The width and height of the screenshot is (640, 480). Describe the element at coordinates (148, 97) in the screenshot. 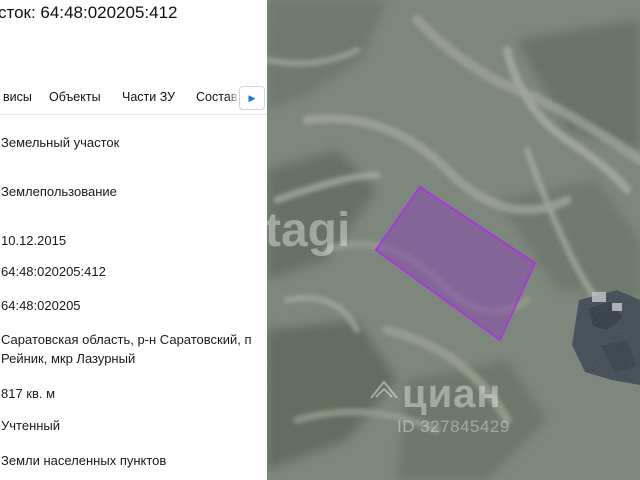

I see `tab-parts: Части ЗУ` at that location.